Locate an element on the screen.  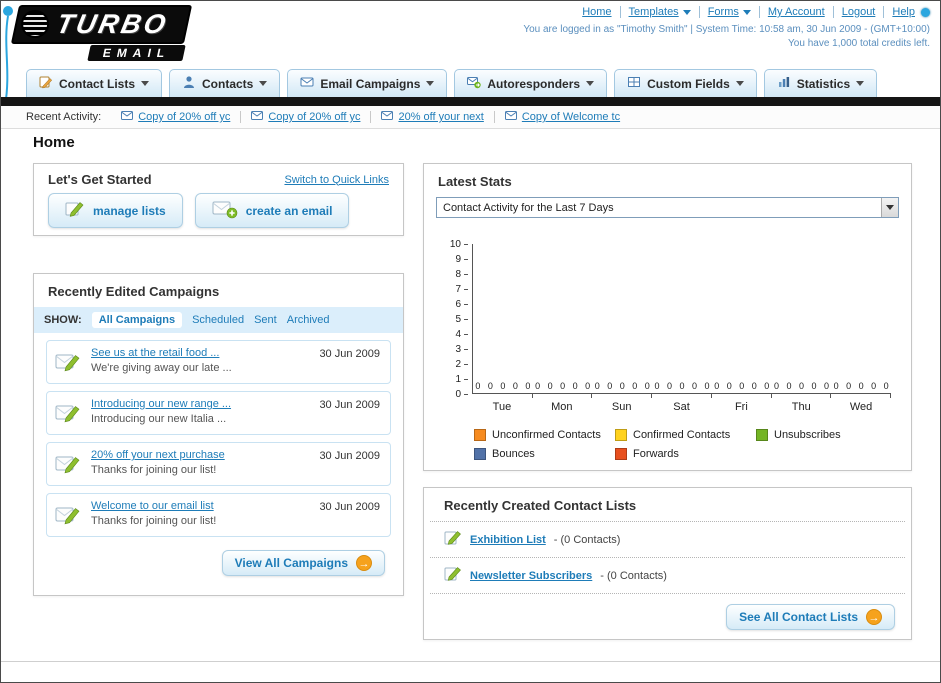
manage-lists-button: manage lists is located at coordinates (115, 210).